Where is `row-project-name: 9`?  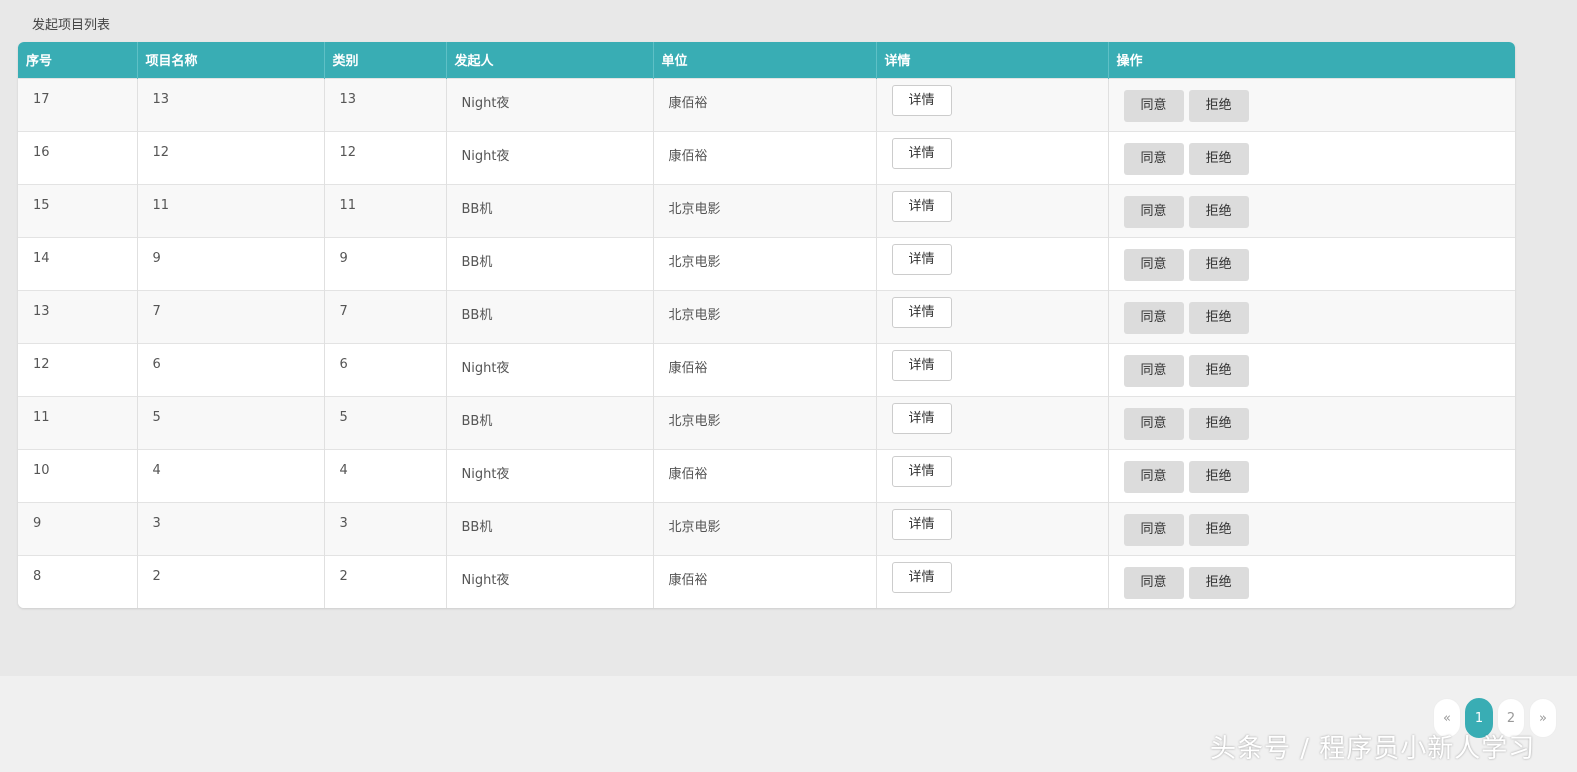
row-project-name: 9 is located at coordinates (231, 263).